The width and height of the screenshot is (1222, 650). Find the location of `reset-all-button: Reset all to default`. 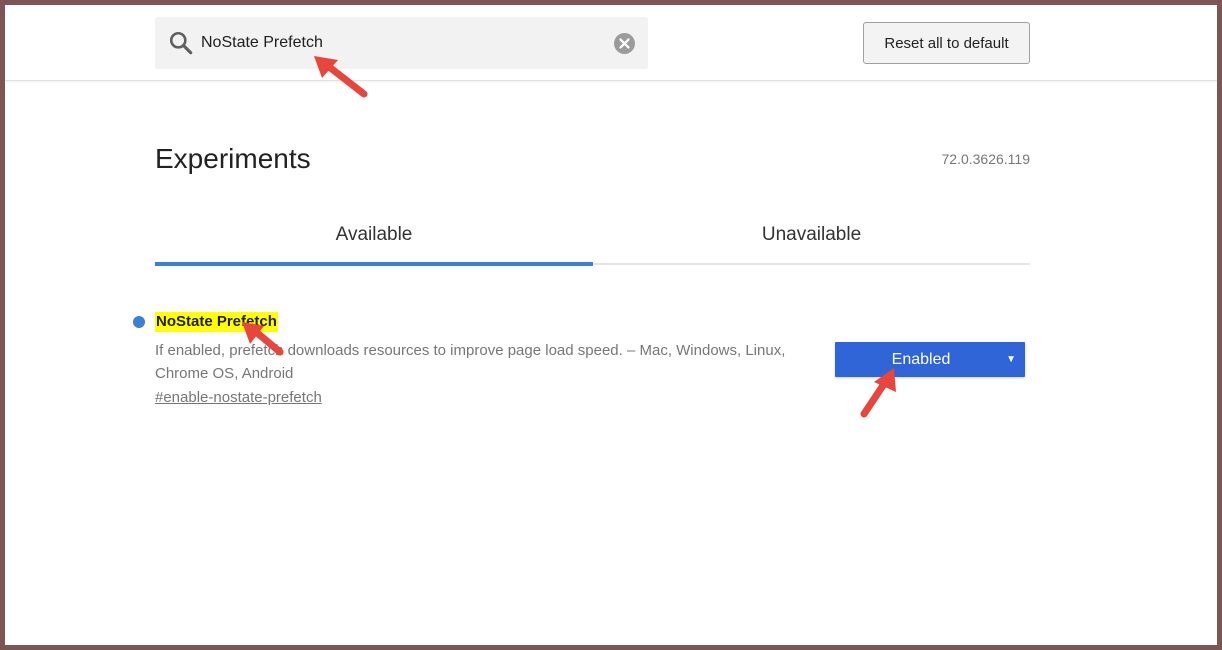

reset-all-button: Reset all to default is located at coordinates (946, 43).